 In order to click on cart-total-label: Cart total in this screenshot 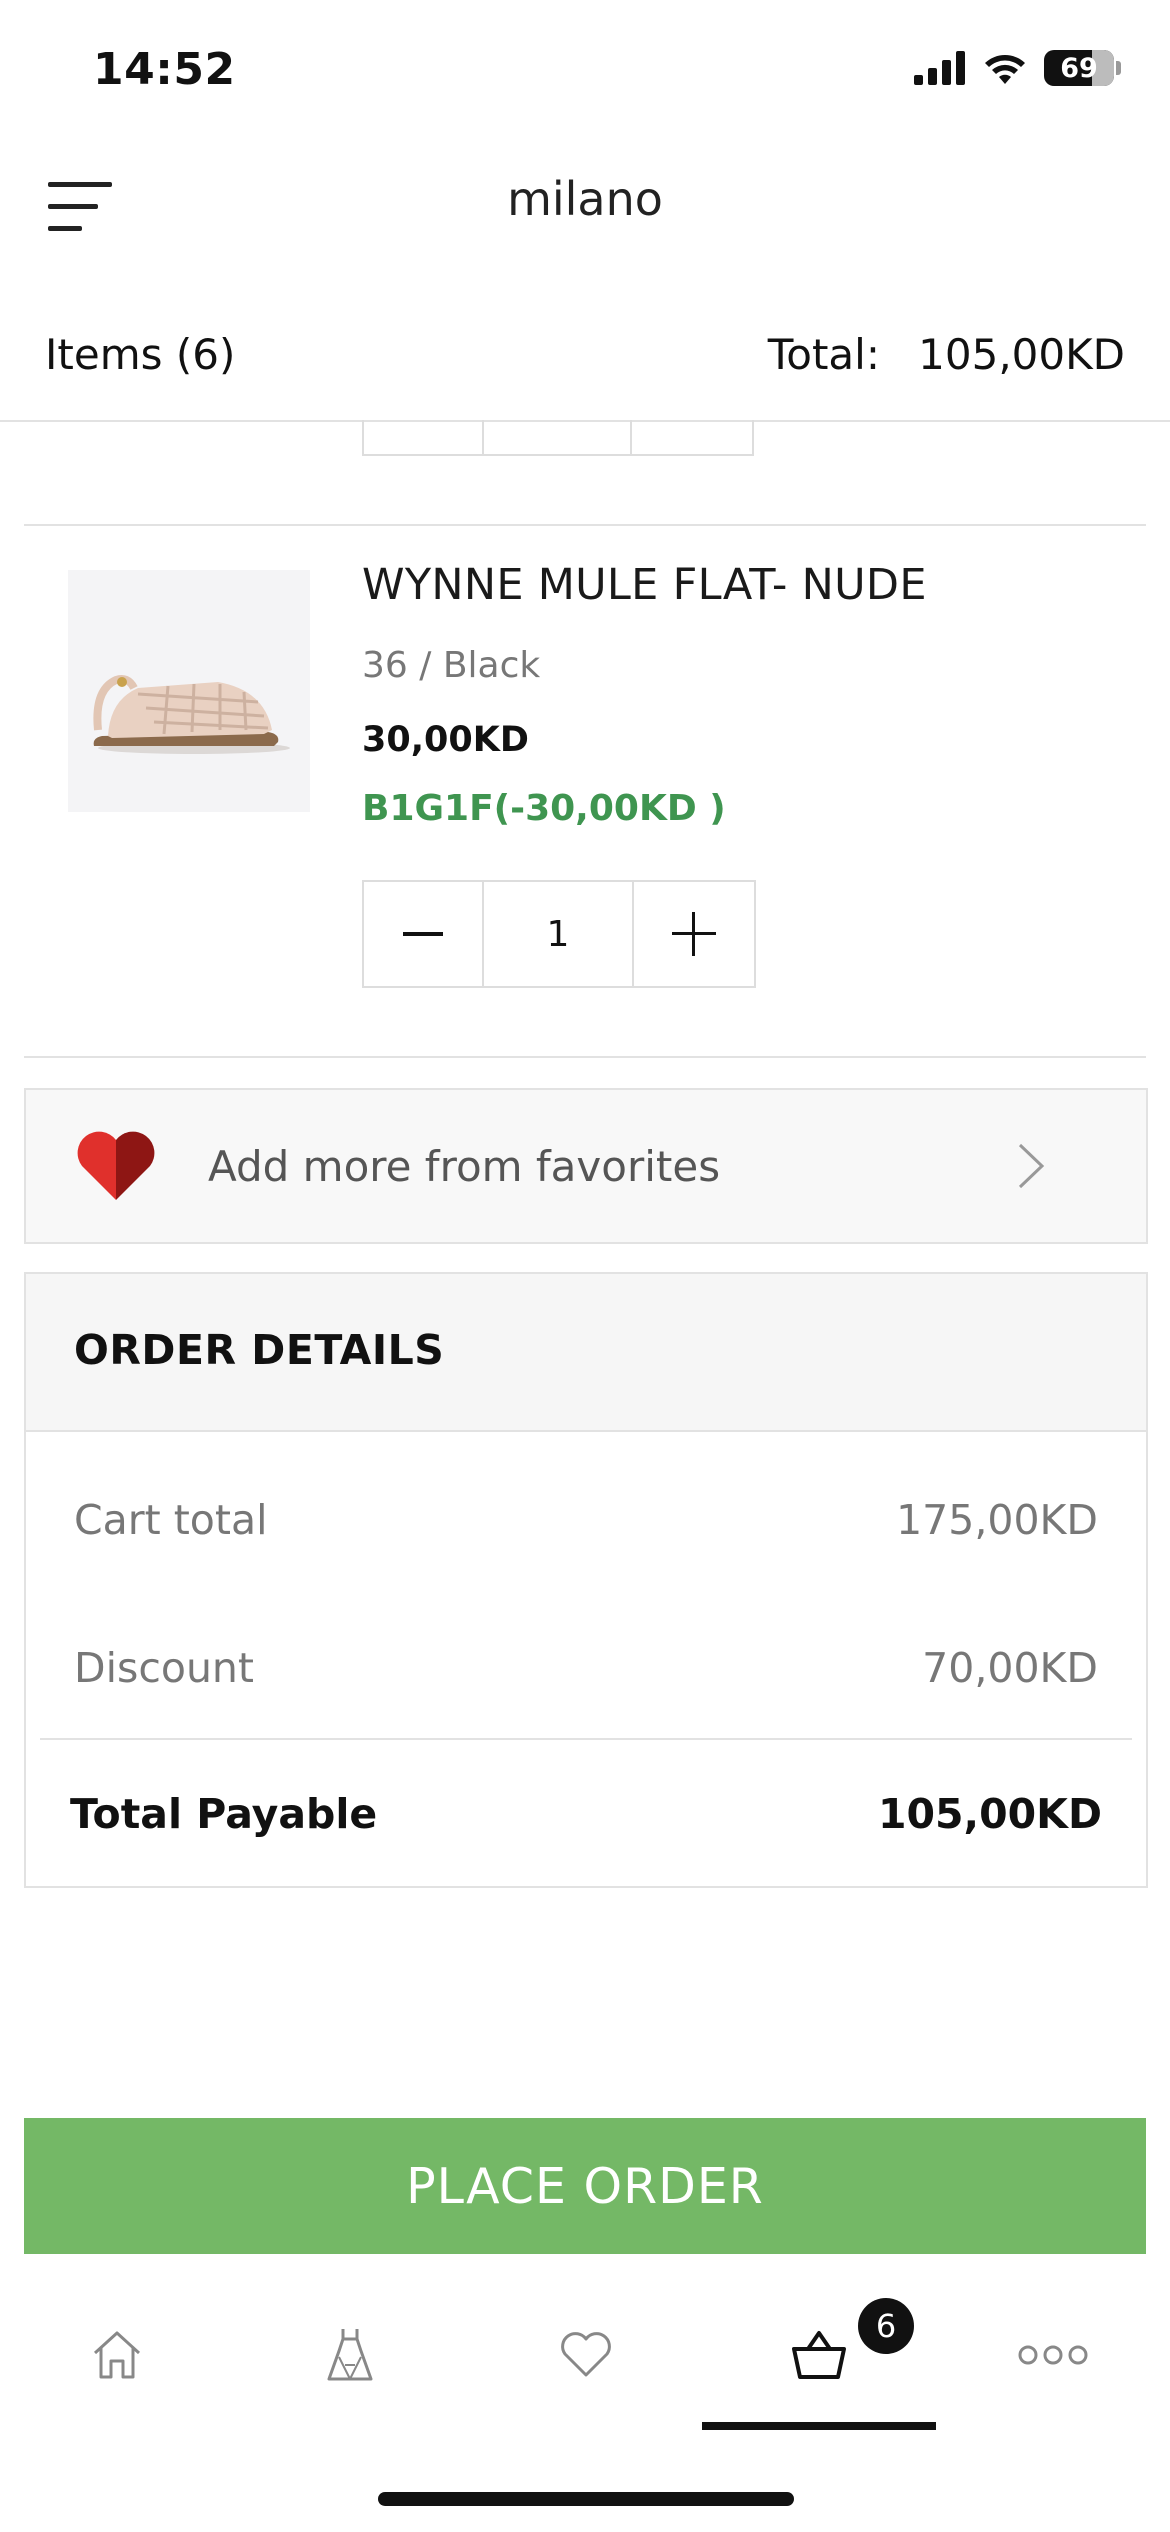, I will do `click(171, 1520)`.